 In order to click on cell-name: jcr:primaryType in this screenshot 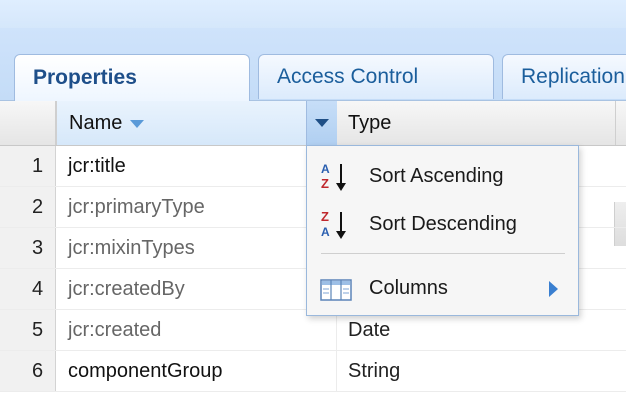, I will do `click(136, 207)`.